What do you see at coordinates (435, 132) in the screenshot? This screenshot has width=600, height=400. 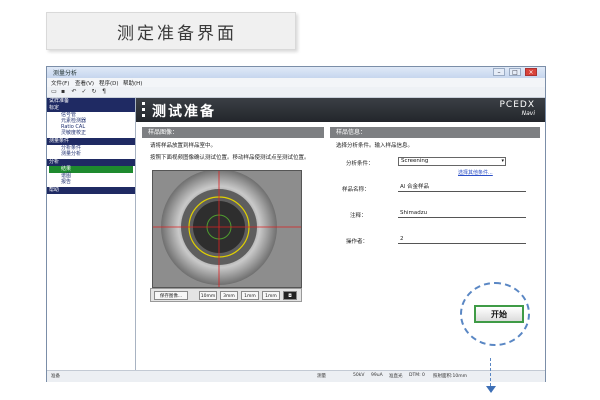 I see `sample-info-header: 样品信息：` at bounding box center [435, 132].